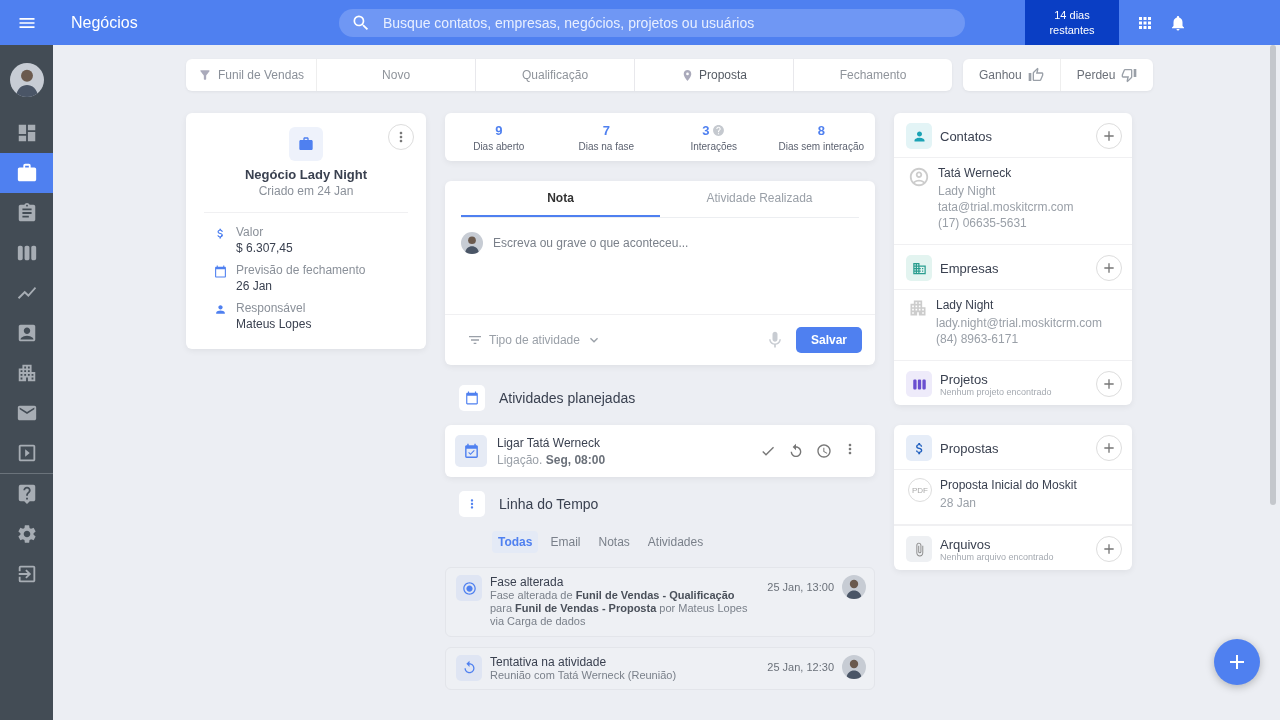 The image size is (1280, 720). Describe the element at coordinates (800, 666) in the screenshot. I see `event-time: 25 Jan, 12:30` at that location.